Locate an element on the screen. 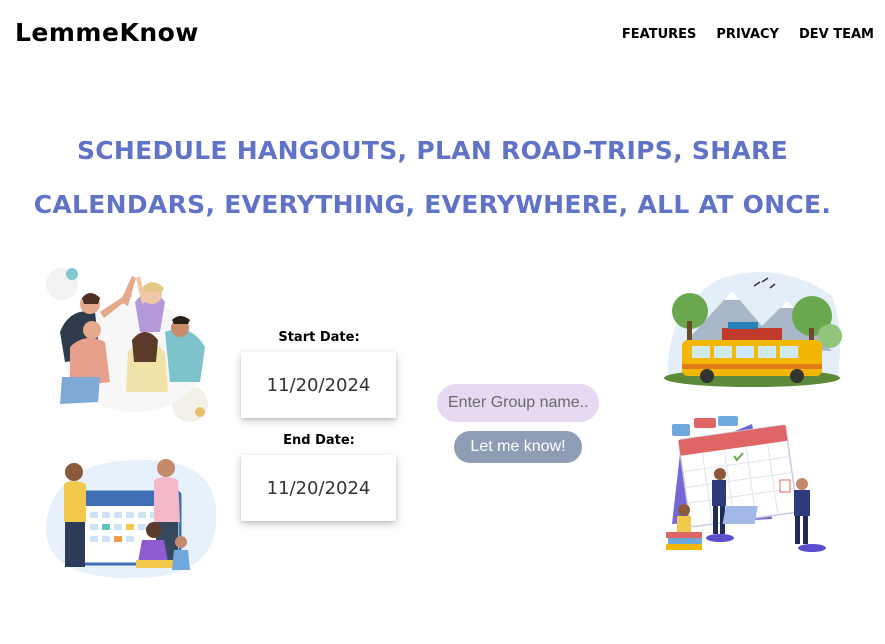 Image resolution: width=885 pixels, height=644 pixels. nav-dev-team: DEV TEAM is located at coordinates (836, 34).